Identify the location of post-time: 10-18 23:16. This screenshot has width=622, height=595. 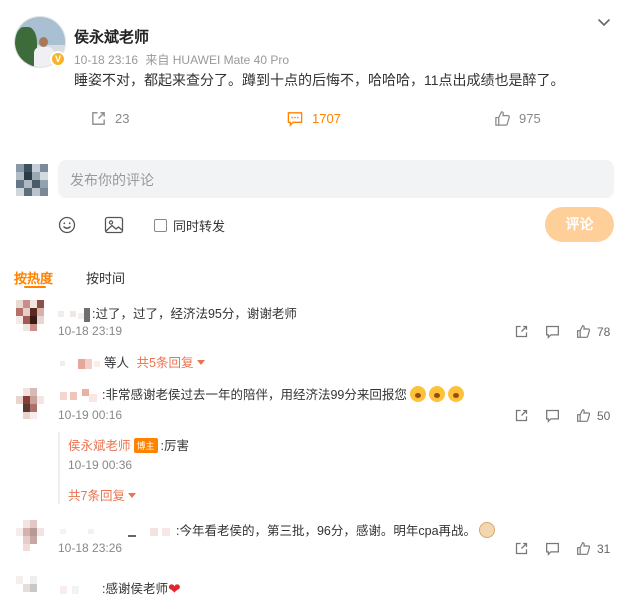
(106, 60).